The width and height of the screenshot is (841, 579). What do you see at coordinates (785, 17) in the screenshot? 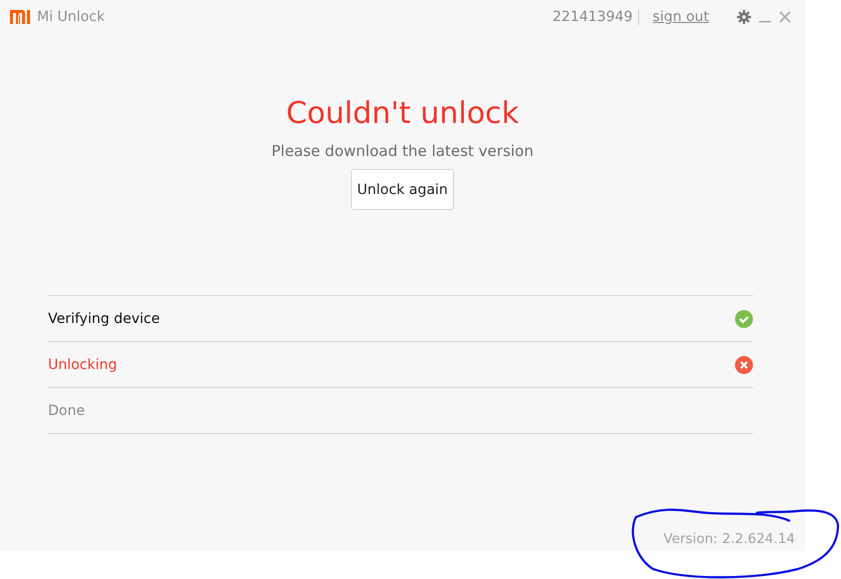
I see `close-icon` at bounding box center [785, 17].